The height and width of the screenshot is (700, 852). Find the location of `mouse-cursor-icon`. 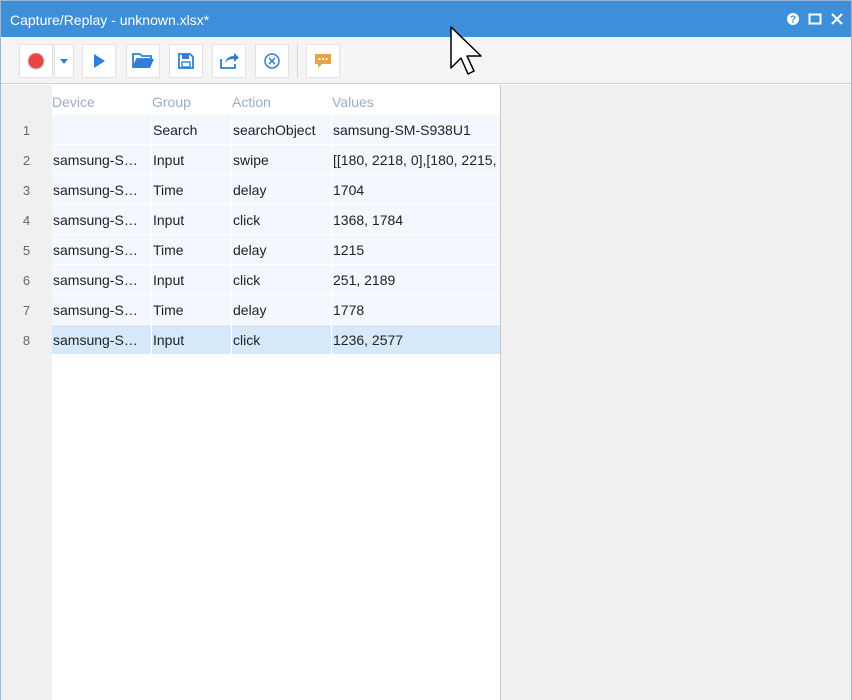

mouse-cursor-icon is located at coordinates (467, 52).